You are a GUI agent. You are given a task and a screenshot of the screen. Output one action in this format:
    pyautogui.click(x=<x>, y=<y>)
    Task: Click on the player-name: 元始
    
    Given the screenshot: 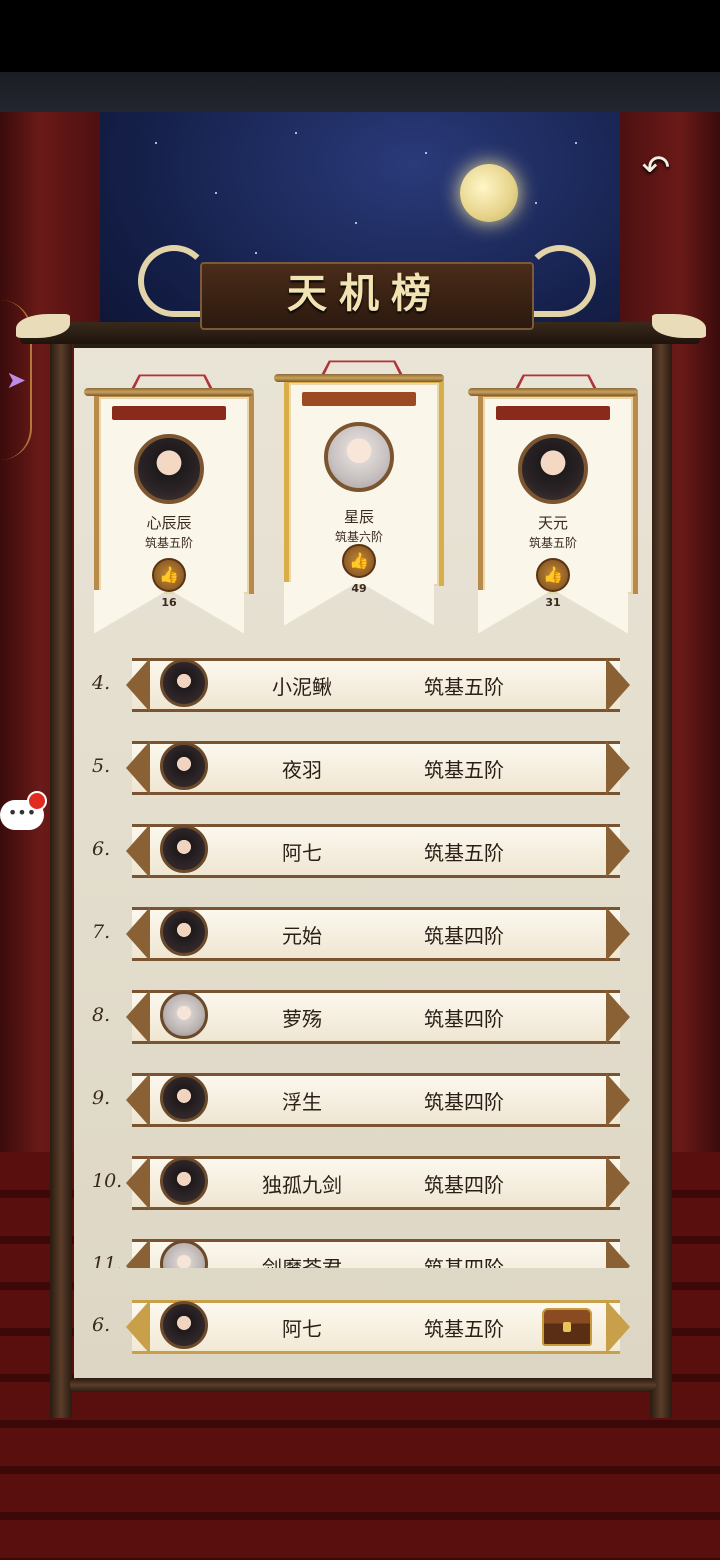 What is the action you would take?
    pyautogui.click(x=302, y=936)
    